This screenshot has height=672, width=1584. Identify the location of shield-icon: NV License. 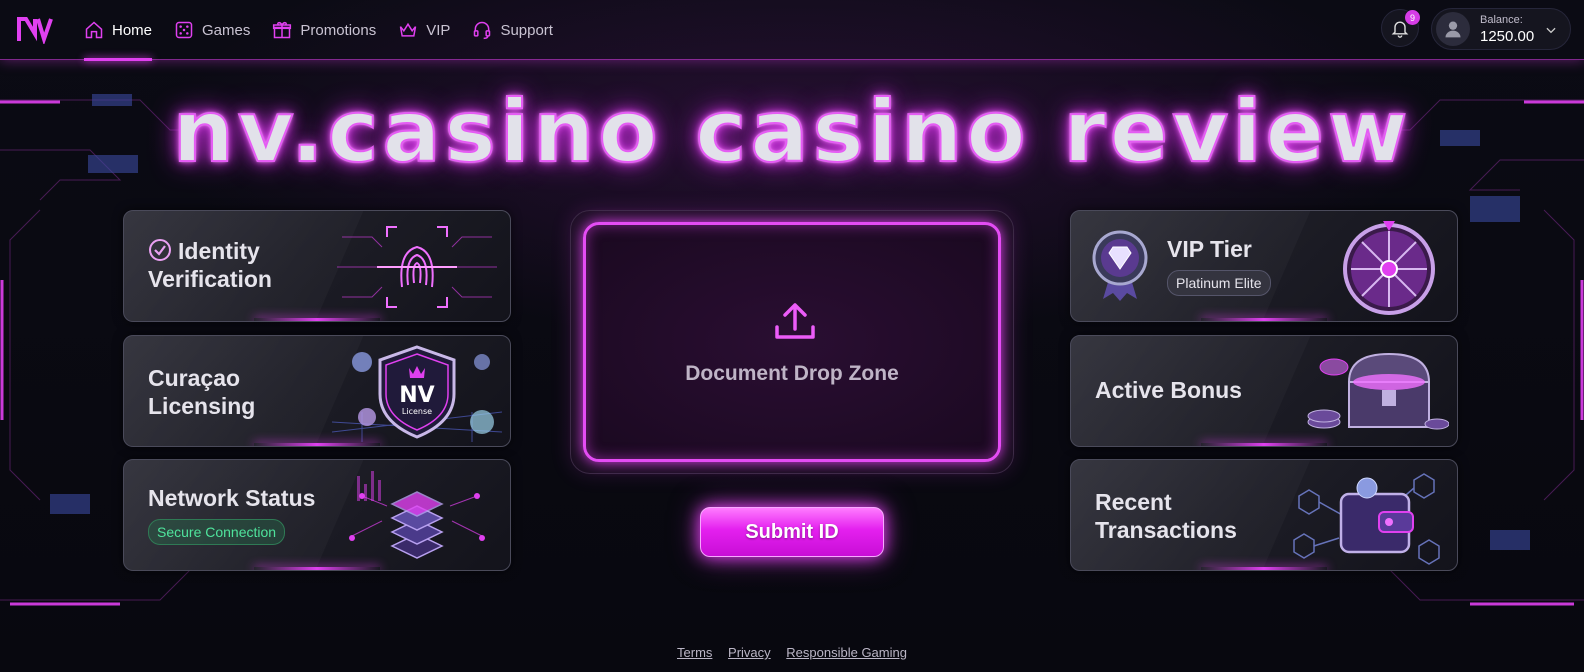
(417, 393).